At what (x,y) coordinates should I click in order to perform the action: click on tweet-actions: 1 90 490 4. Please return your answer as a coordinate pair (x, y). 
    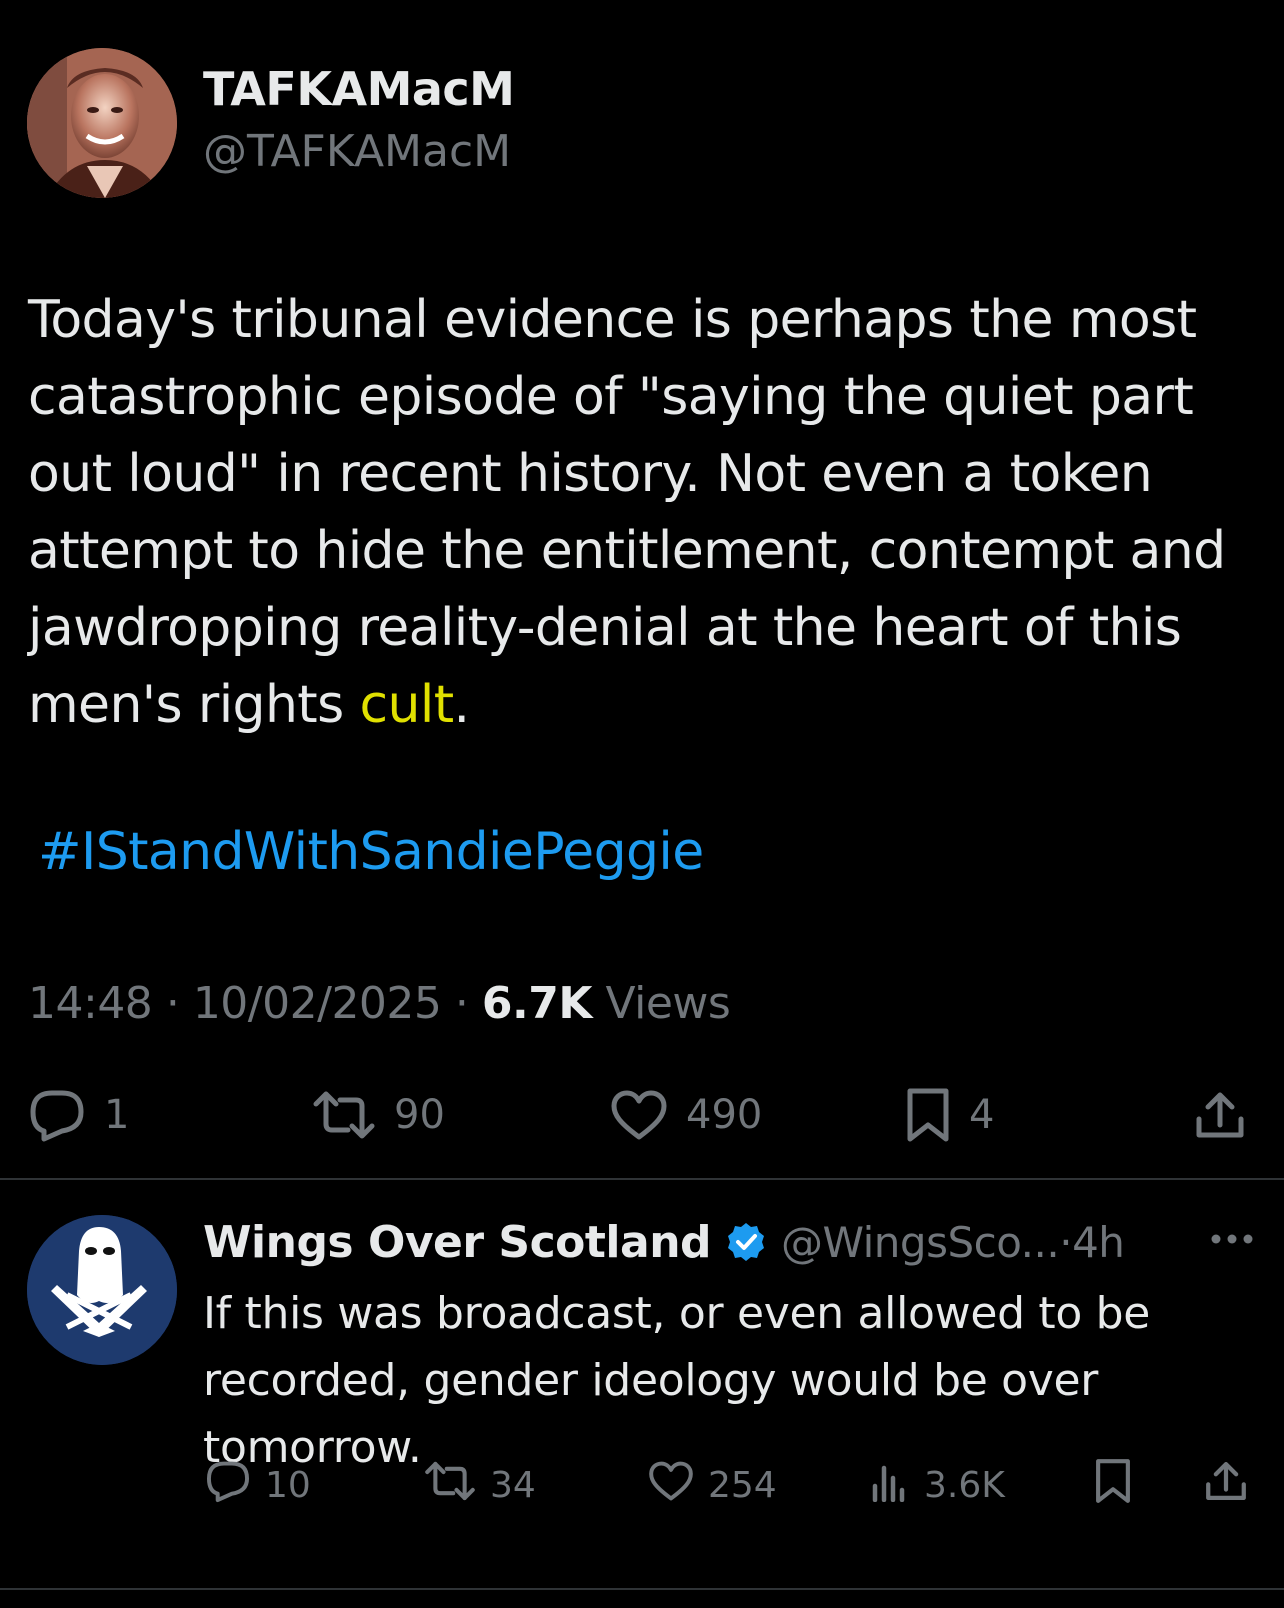
    Looking at the image, I should click on (642, 1115).